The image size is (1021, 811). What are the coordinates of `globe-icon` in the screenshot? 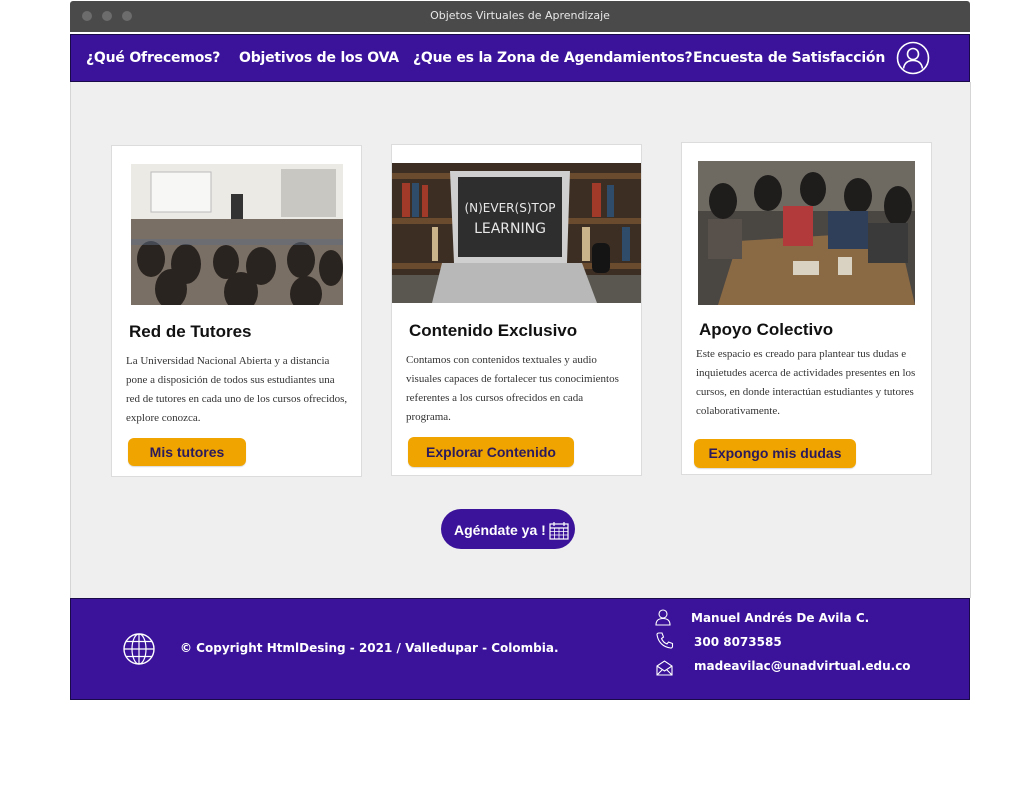 It's located at (139, 651).